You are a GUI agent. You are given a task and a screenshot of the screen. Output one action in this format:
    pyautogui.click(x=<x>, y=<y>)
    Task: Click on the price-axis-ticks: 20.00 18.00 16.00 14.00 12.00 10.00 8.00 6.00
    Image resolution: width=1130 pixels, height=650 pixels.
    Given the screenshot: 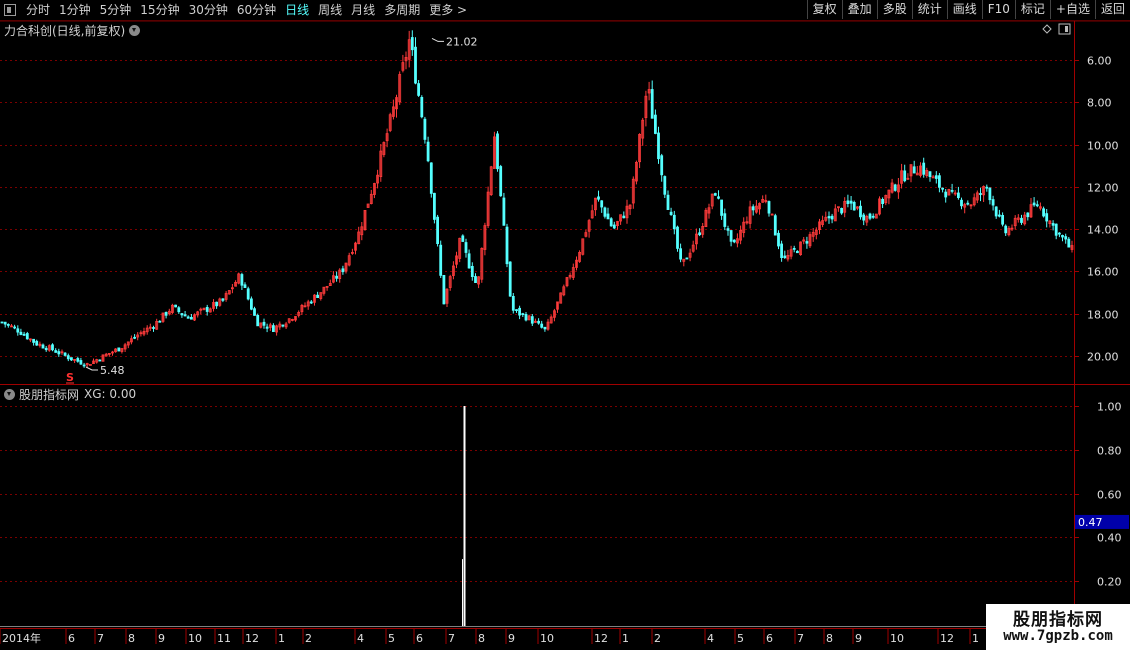 What is the action you would take?
    pyautogui.click(x=1096, y=209)
    